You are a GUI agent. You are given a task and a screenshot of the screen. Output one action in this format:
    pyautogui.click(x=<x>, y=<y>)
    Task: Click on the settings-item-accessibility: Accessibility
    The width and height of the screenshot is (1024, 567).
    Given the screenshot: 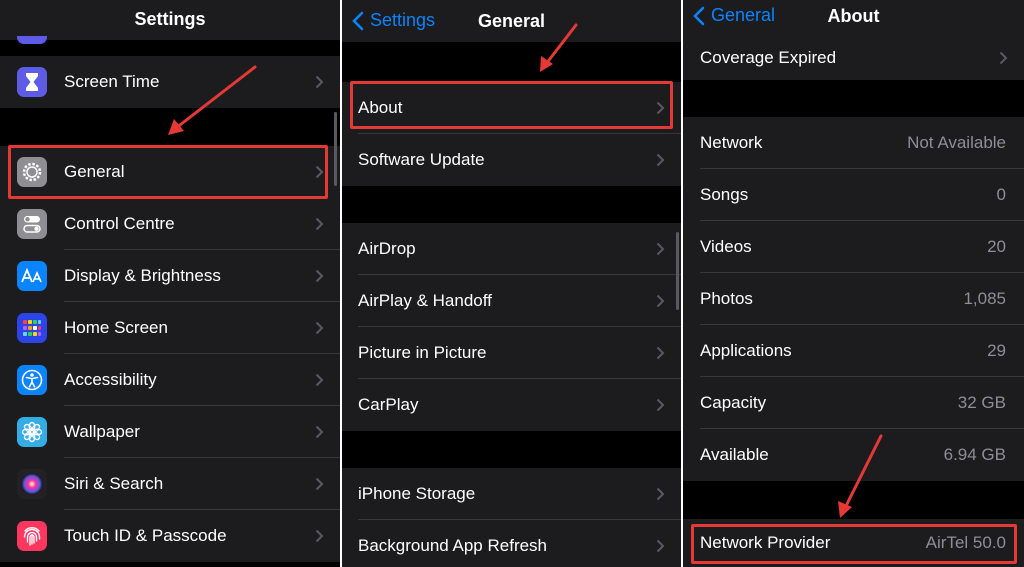 What is the action you would take?
    pyautogui.click(x=170, y=380)
    